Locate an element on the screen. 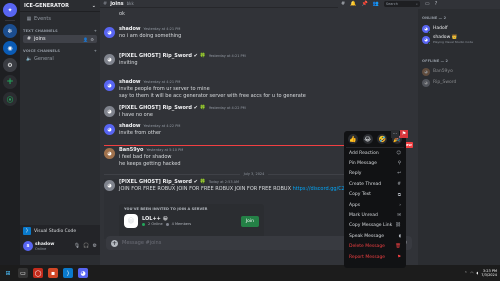  category-voice-channels: VOICE CHANNELS + is located at coordinates (60, 51).